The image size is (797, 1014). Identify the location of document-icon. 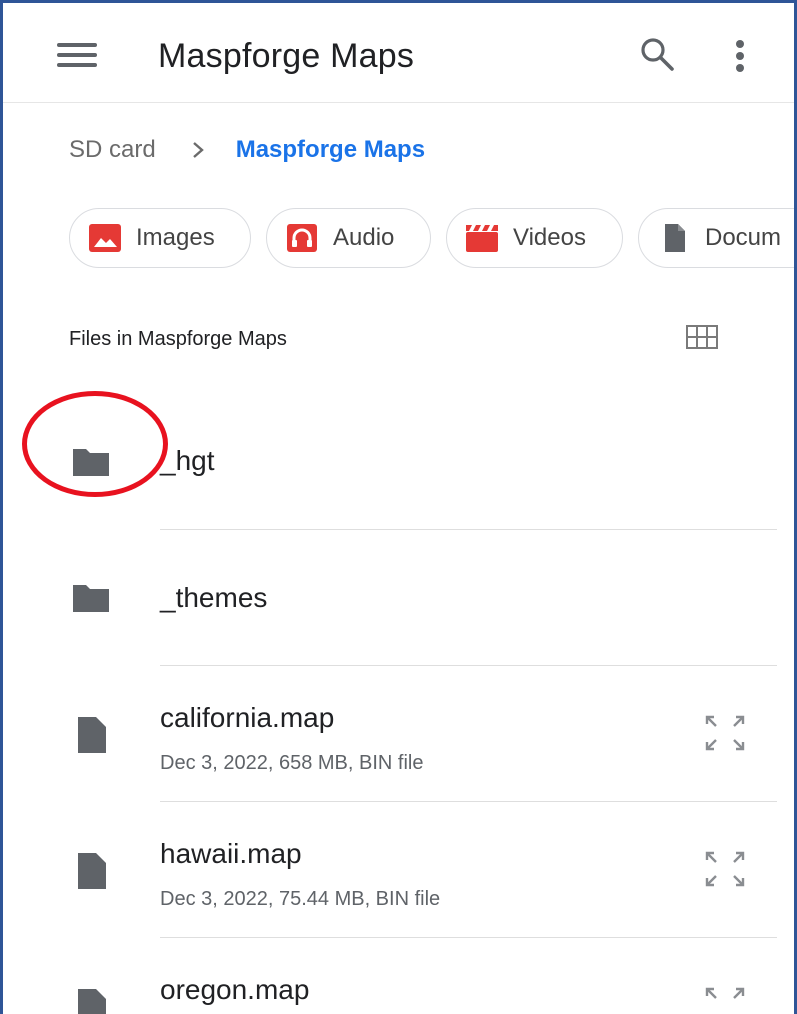
(675, 238).